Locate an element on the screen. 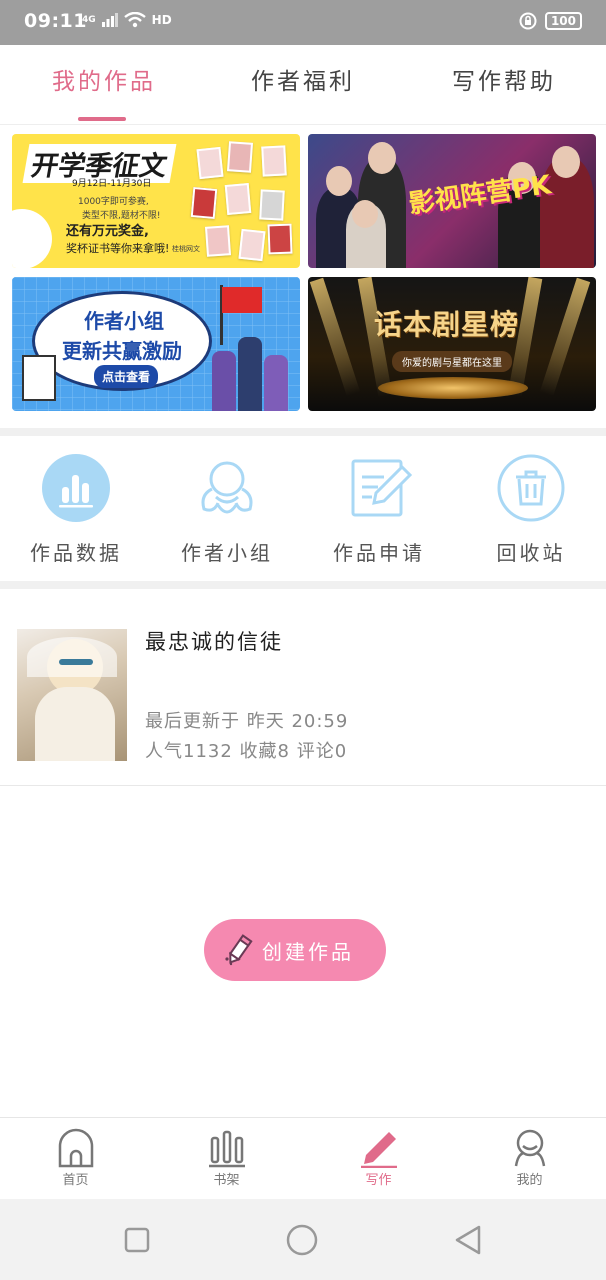 The image size is (606, 1280). wifi-icon is located at coordinates (134, 20).